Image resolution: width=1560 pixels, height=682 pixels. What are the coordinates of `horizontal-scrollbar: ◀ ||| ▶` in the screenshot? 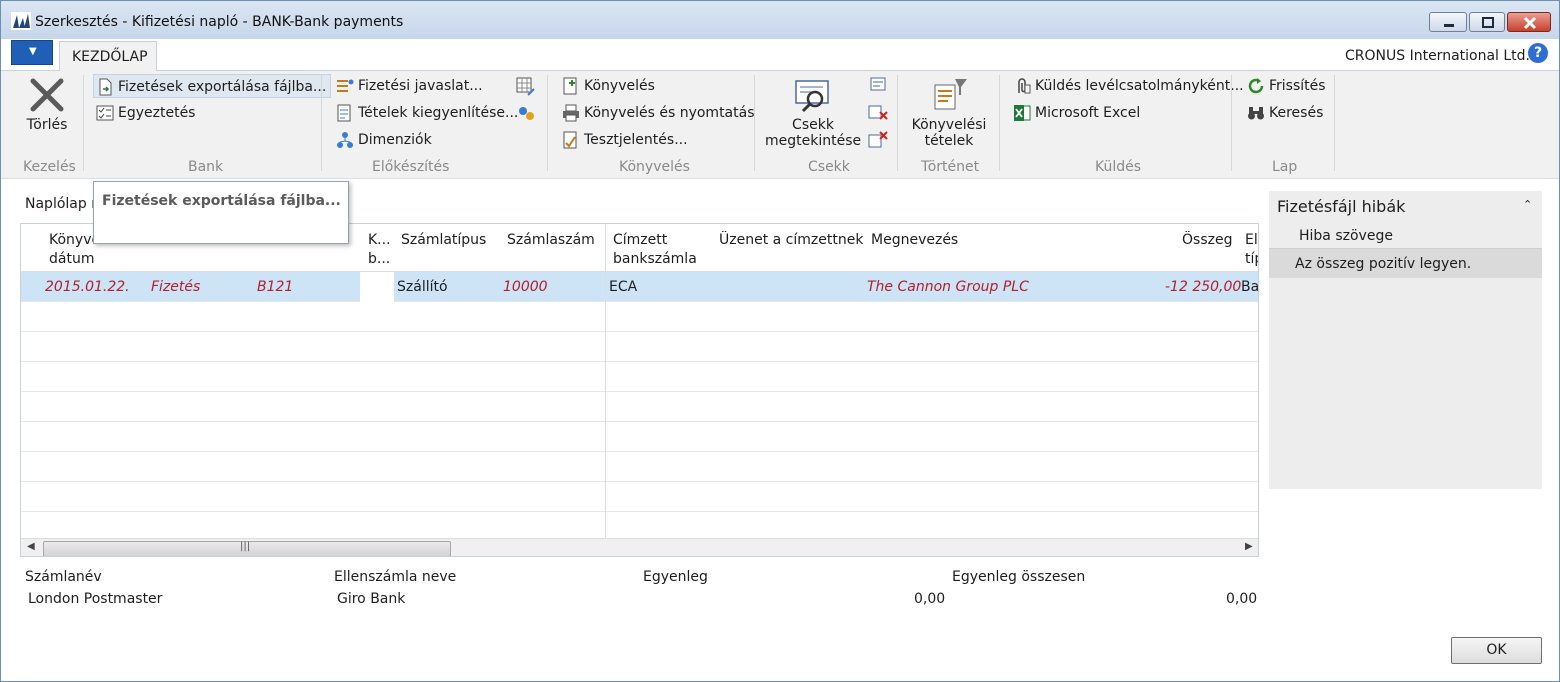 It's located at (639, 547).